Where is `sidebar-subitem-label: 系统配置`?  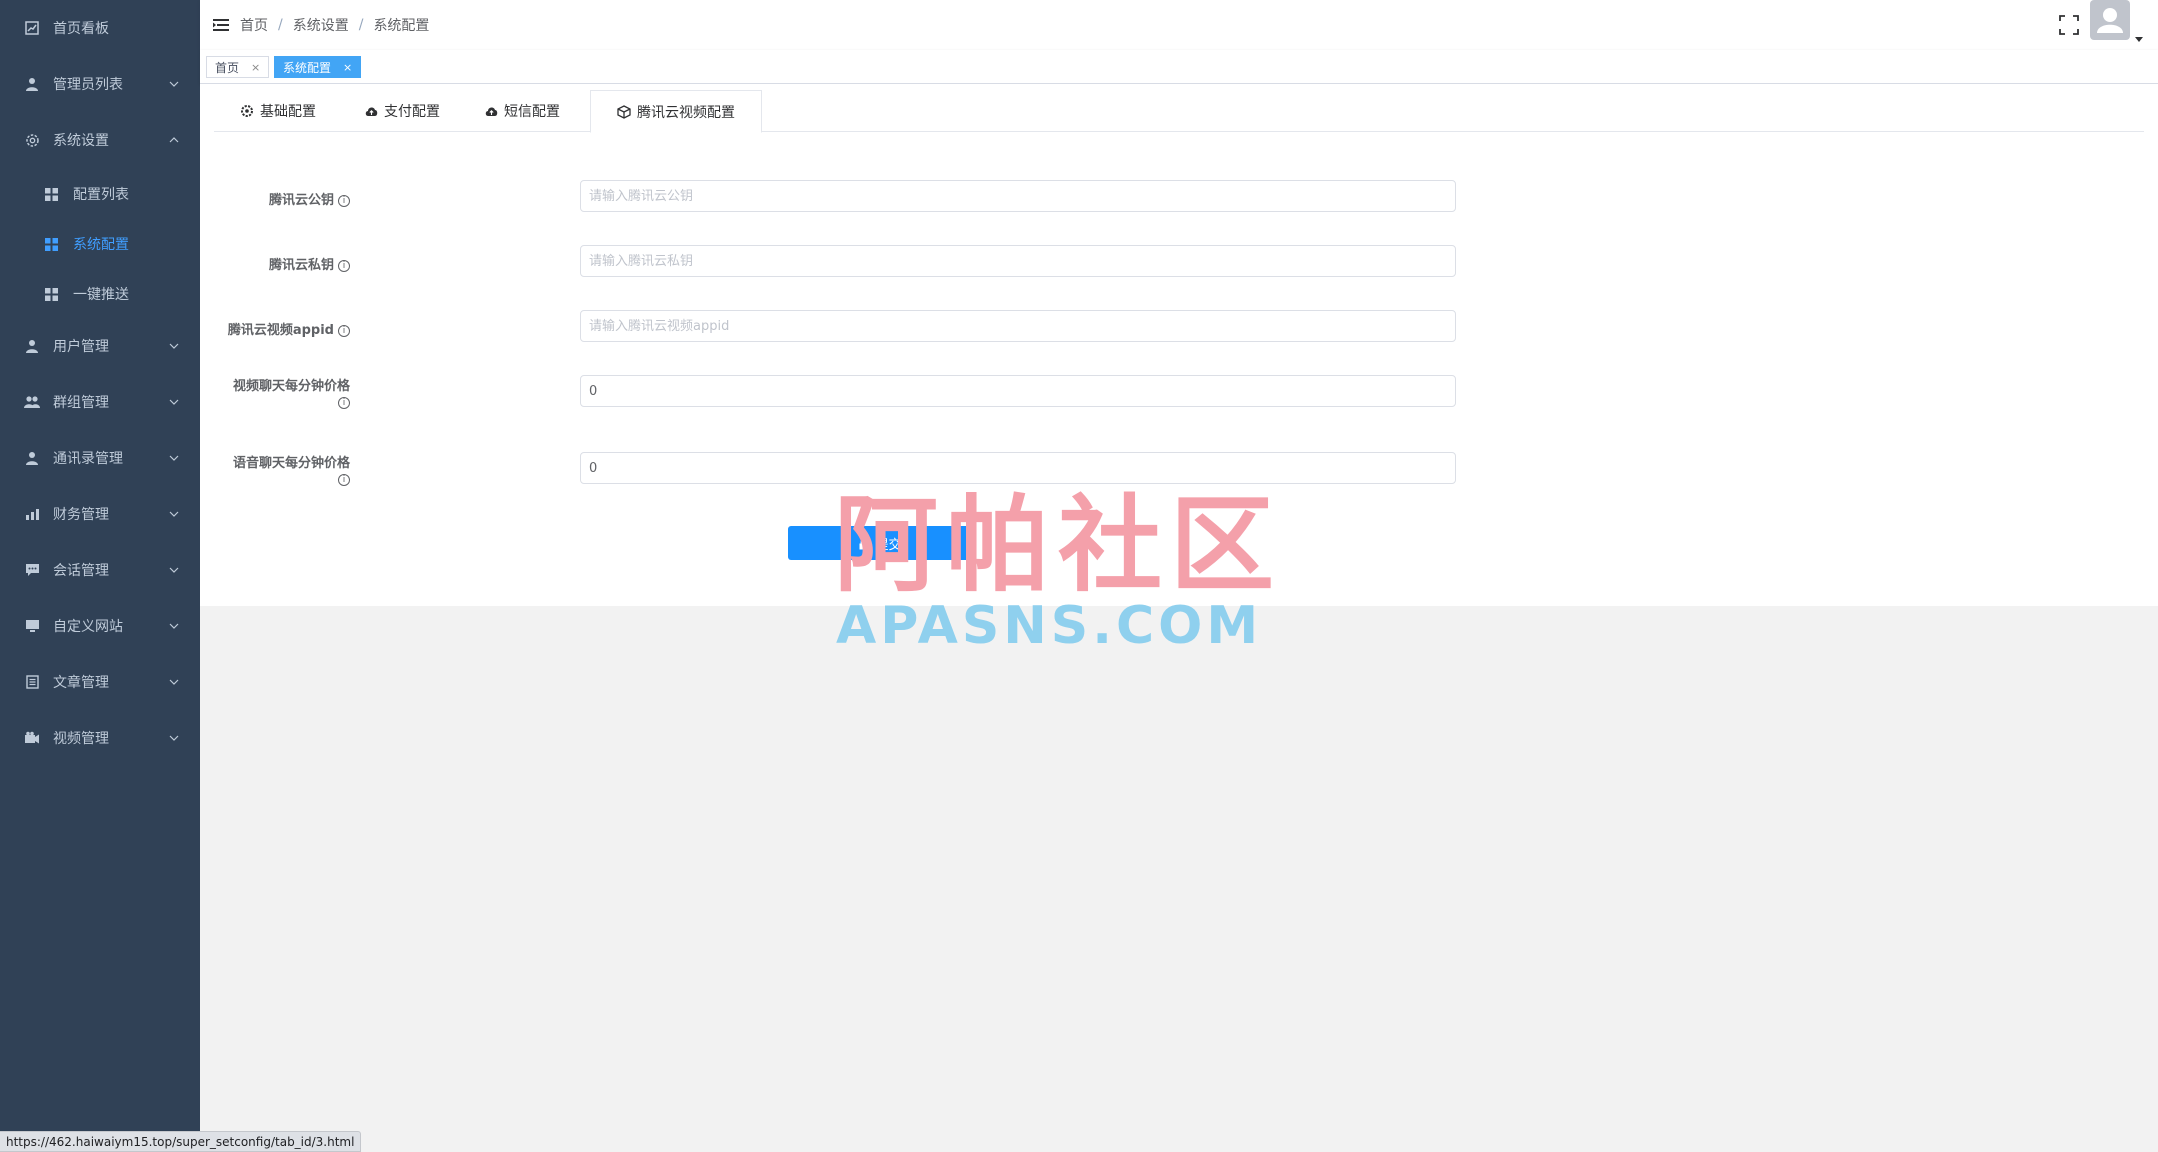
sidebar-subitem-label: 系统配置 is located at coordinates (101, 245).